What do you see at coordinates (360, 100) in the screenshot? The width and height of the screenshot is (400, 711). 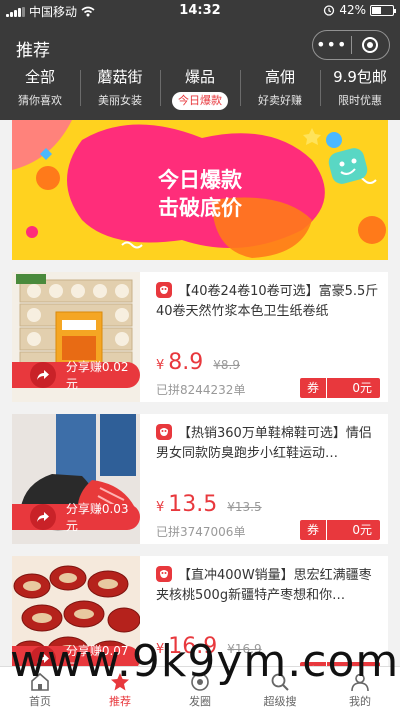 I see `tab-sublabel: 限时优惠` at bounding box center [360, 100].